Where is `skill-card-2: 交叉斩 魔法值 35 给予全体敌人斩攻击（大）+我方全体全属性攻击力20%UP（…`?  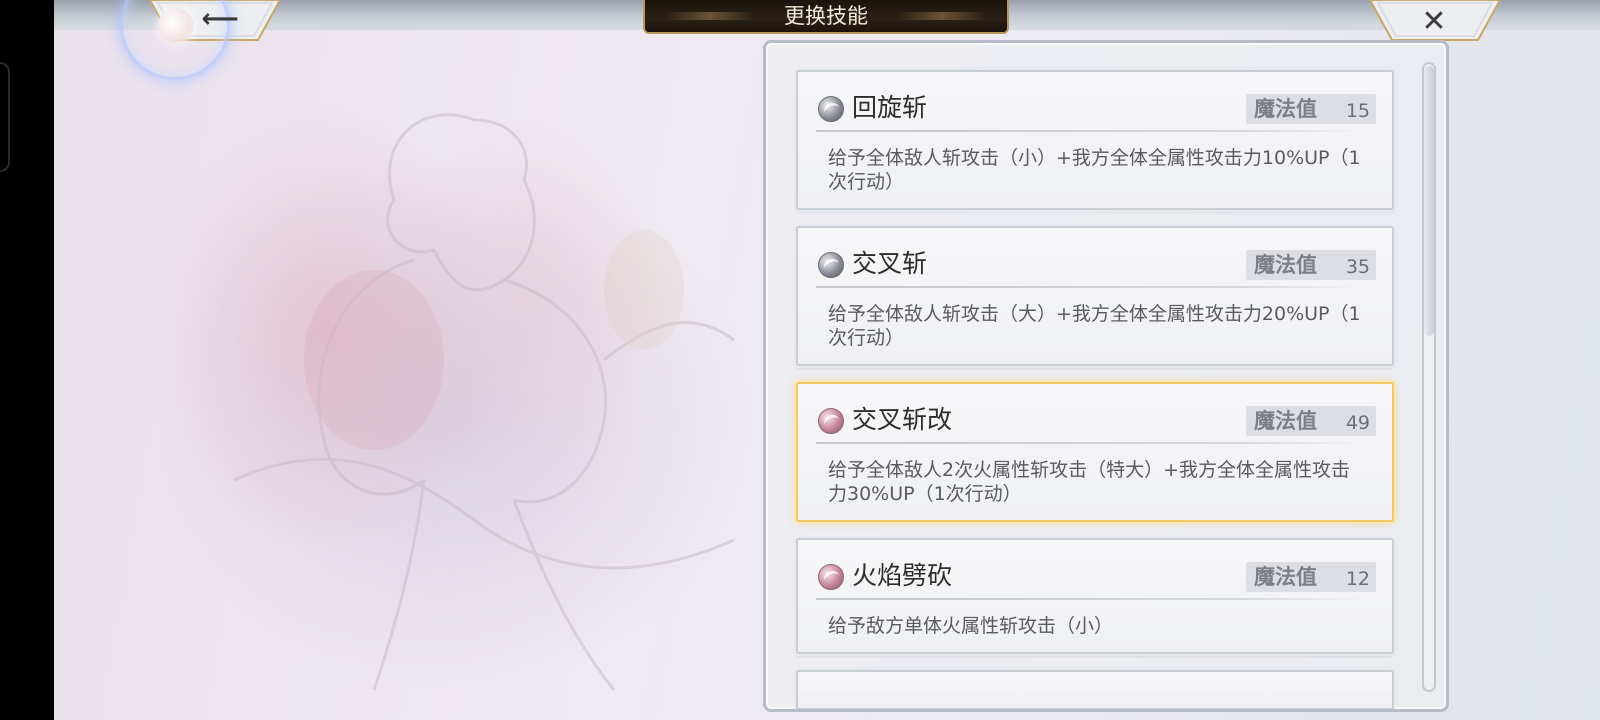 skill-card-2: 交叉斩 魔法值 35 给予全体敌人斩攻击（大）+我方全体全属性攻击力20%UP（… is located at coordinates (1095, 296).